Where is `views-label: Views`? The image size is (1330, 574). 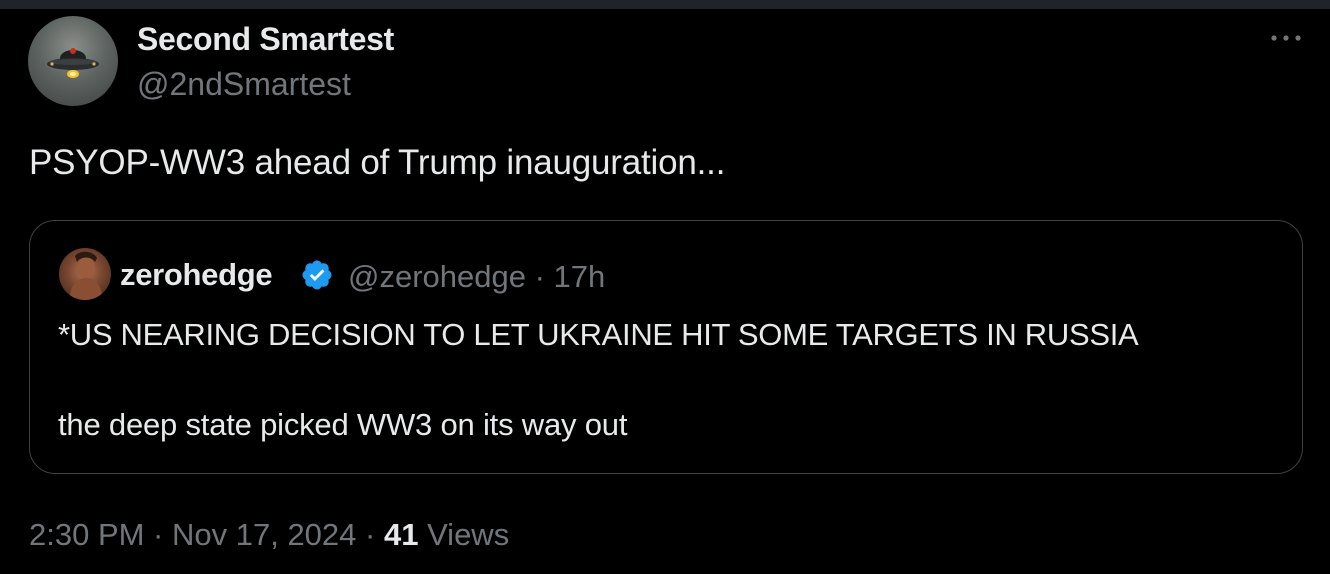 views-label: Views is located at coordinates (464, 534).